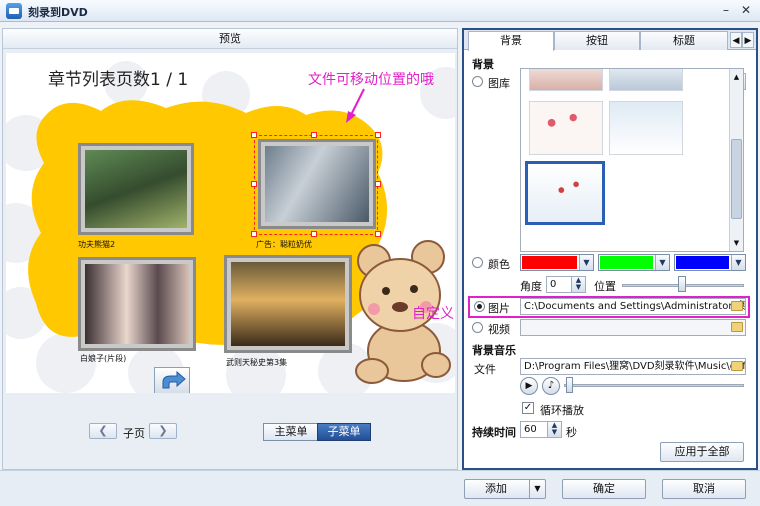 The width and height of the screenshot is (760, 506). Describe the element at coordinates (571, 432) in the screenshot. I see `seconds-unit: 秒` at that location.